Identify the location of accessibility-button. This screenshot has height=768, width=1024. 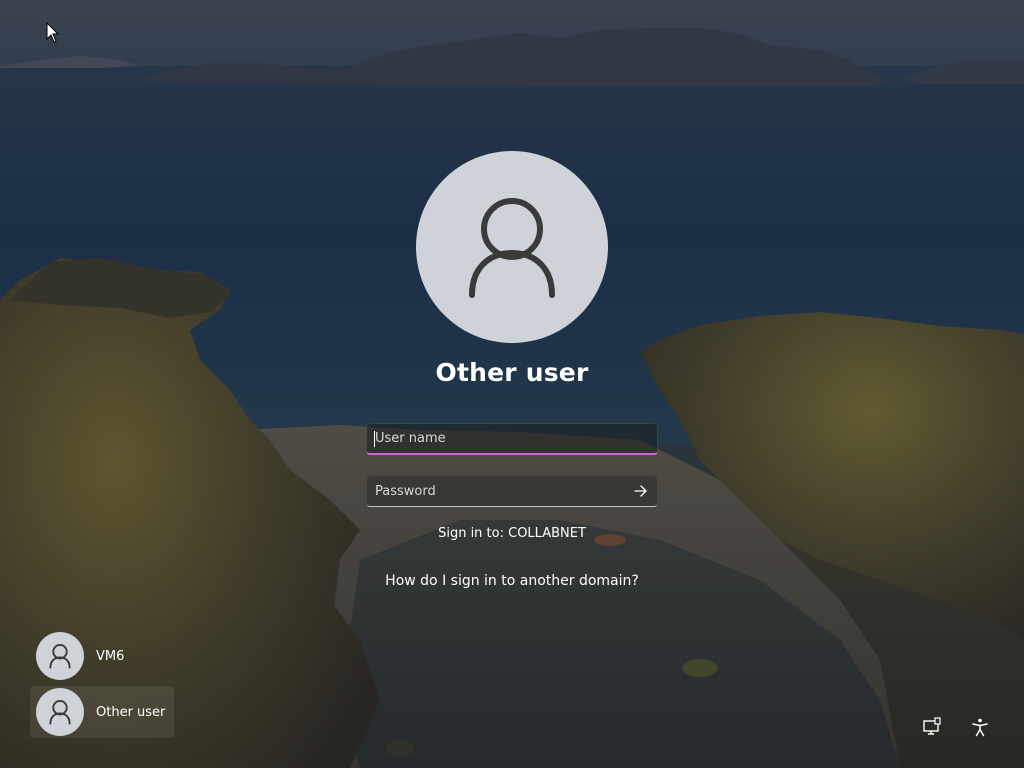
(980, 727).